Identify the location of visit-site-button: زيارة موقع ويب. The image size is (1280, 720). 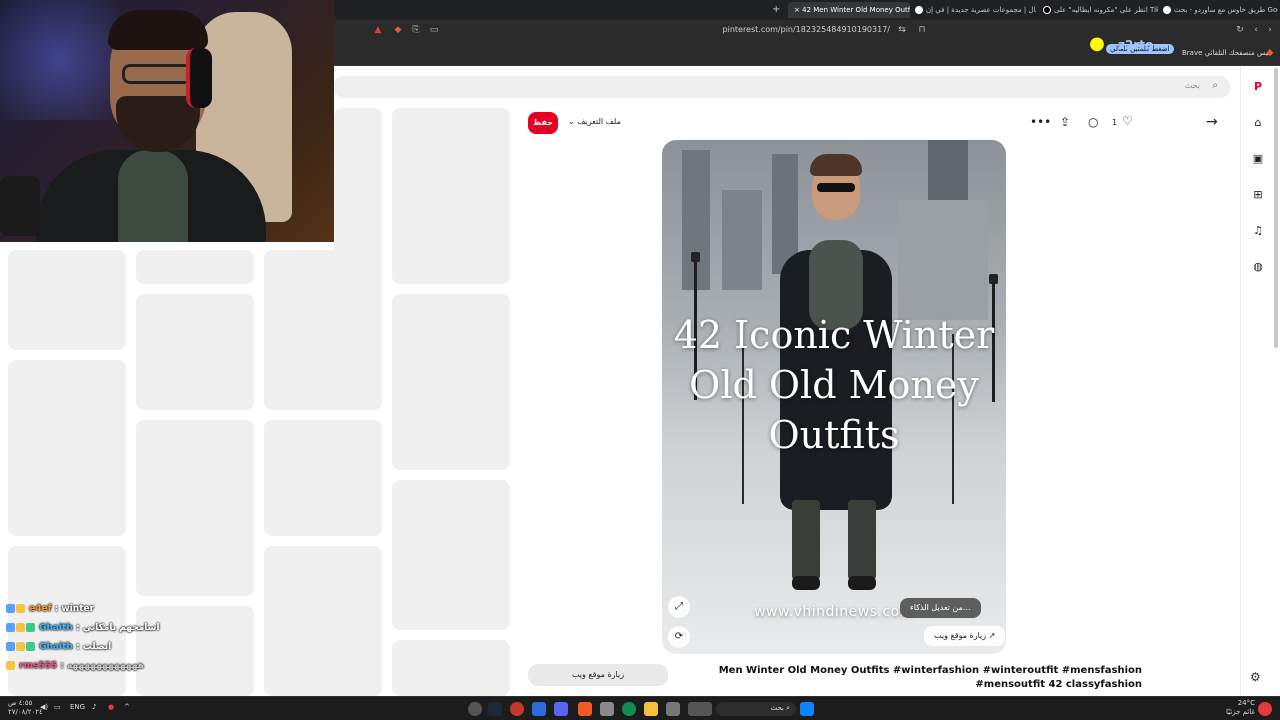
(598, 675).